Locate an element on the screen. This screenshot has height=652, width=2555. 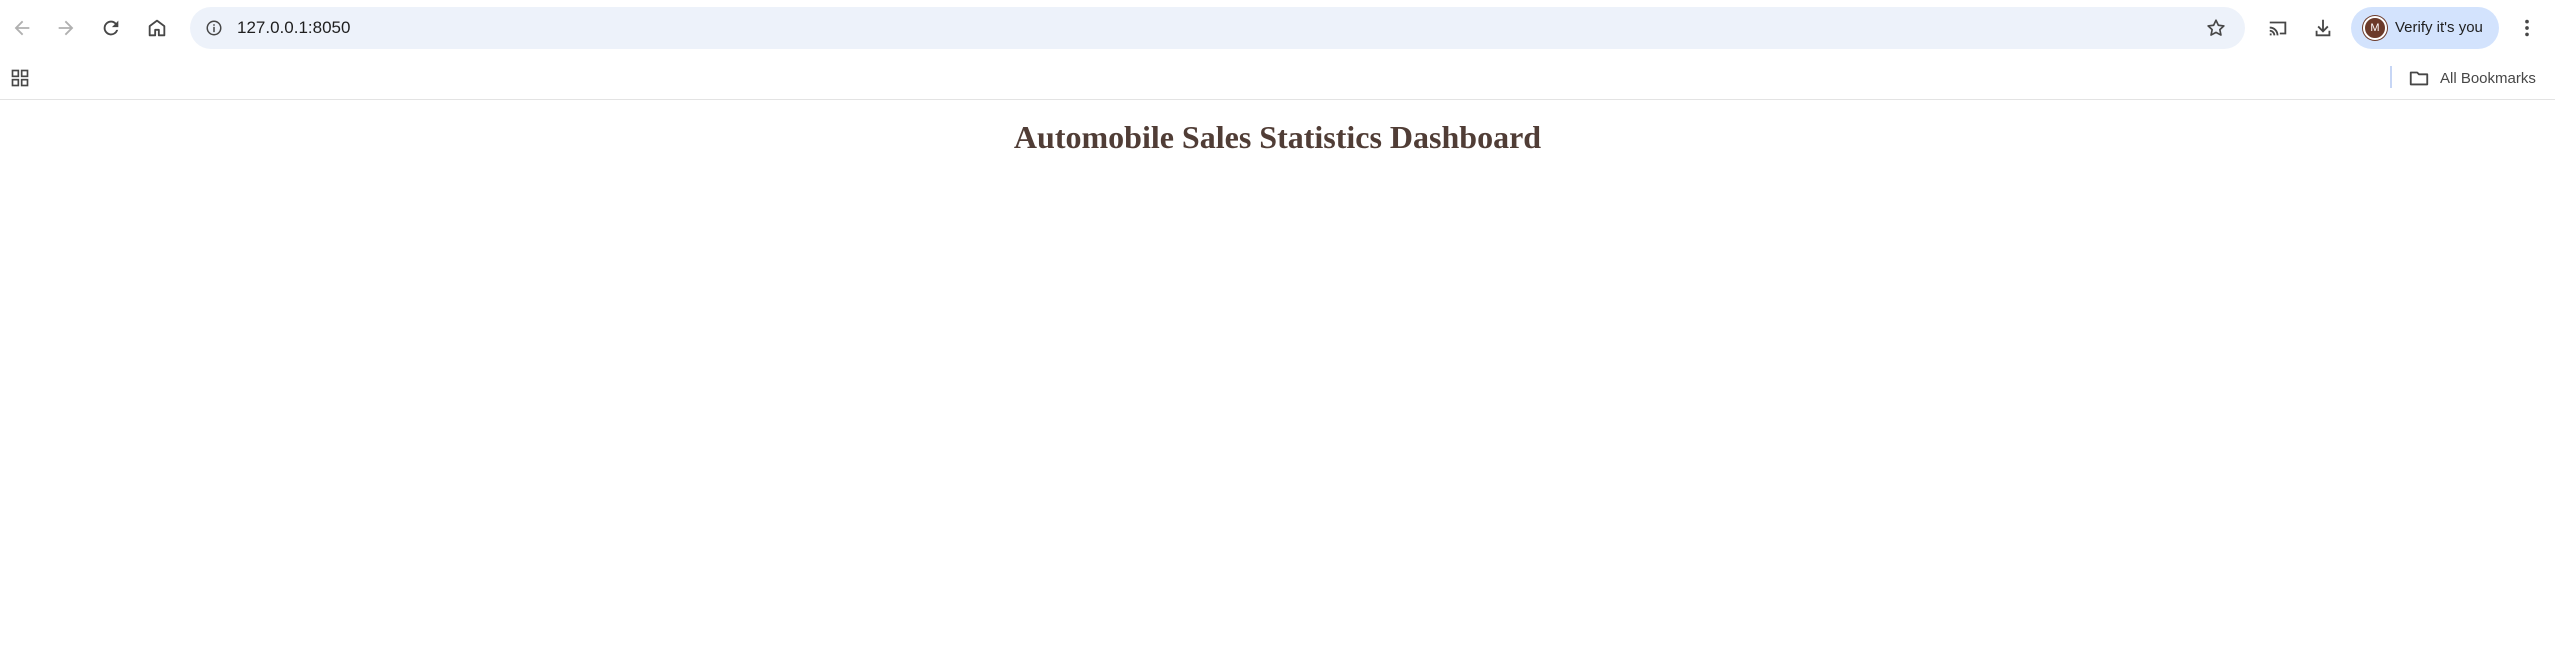
home-button is located at coordinates (157, 28).